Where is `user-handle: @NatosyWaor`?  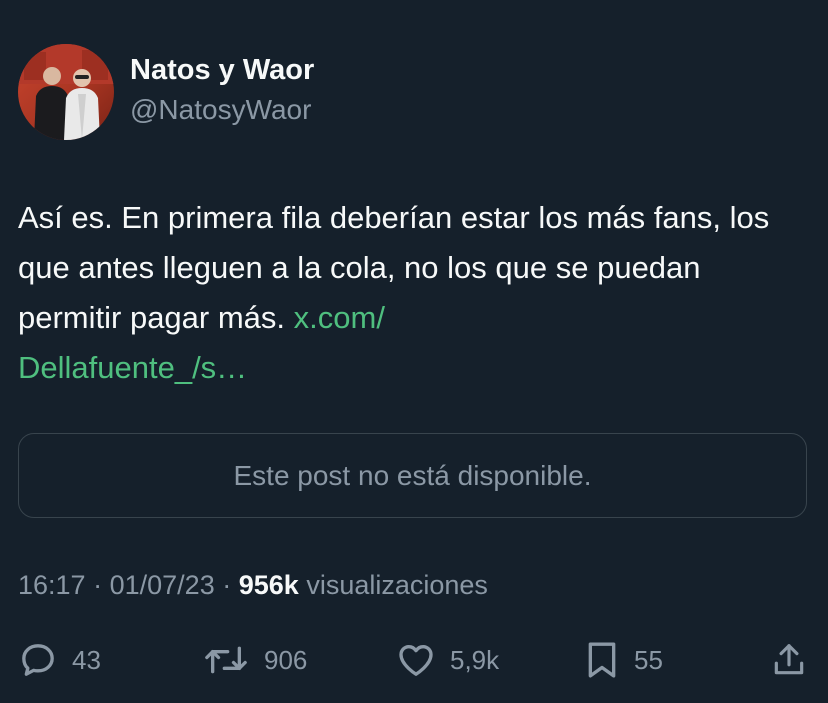 user-handle: @NatosyWaor is located at coordinates (220, 110).